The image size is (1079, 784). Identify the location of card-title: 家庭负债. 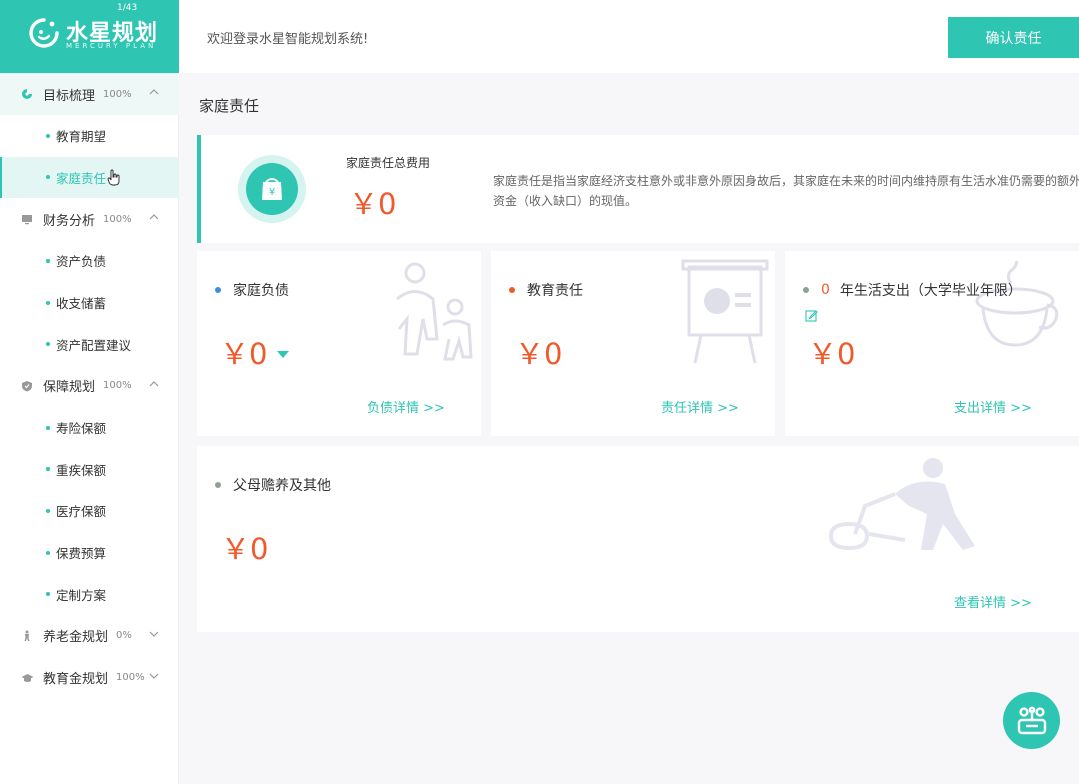
(252, 290).